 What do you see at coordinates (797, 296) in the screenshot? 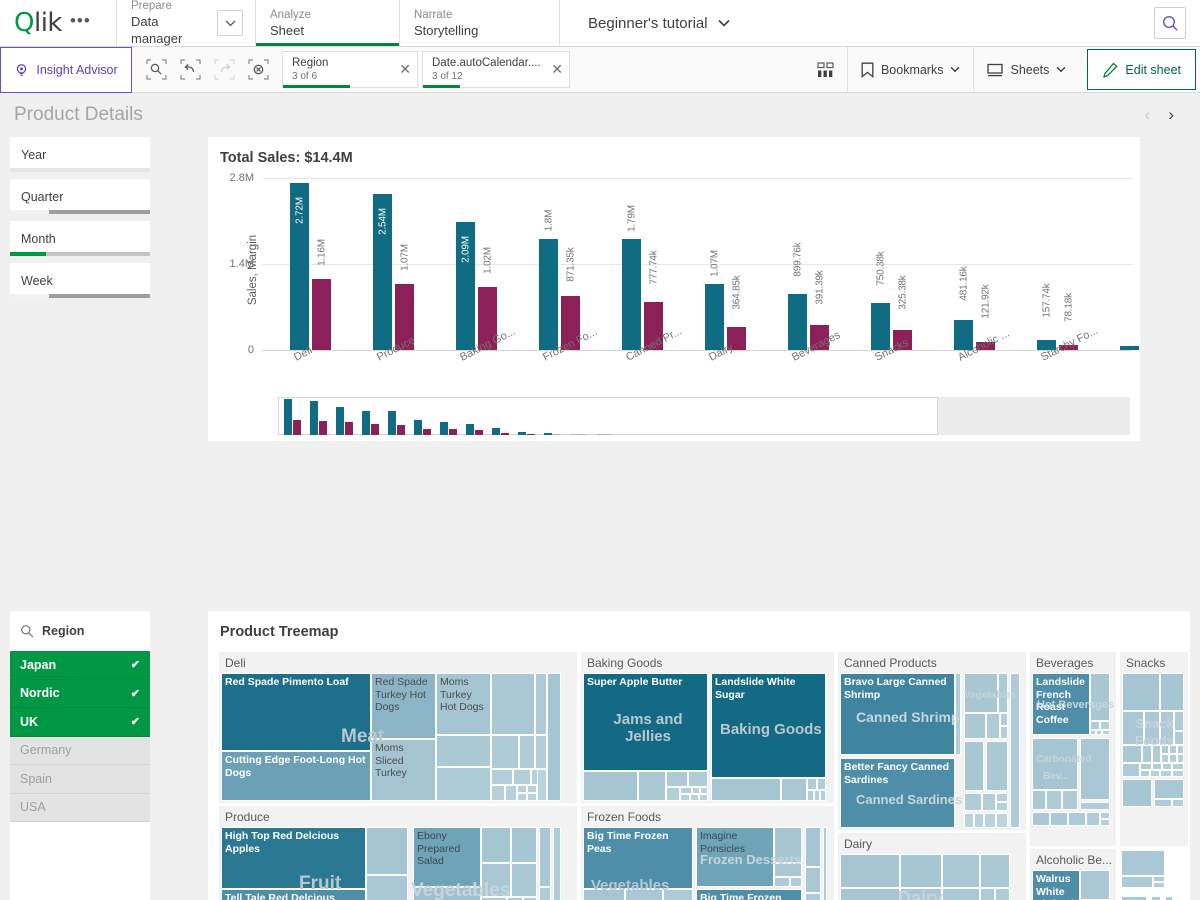
I see `bar-sales-beverages: 899.76k` at bounding box center [797, 296].